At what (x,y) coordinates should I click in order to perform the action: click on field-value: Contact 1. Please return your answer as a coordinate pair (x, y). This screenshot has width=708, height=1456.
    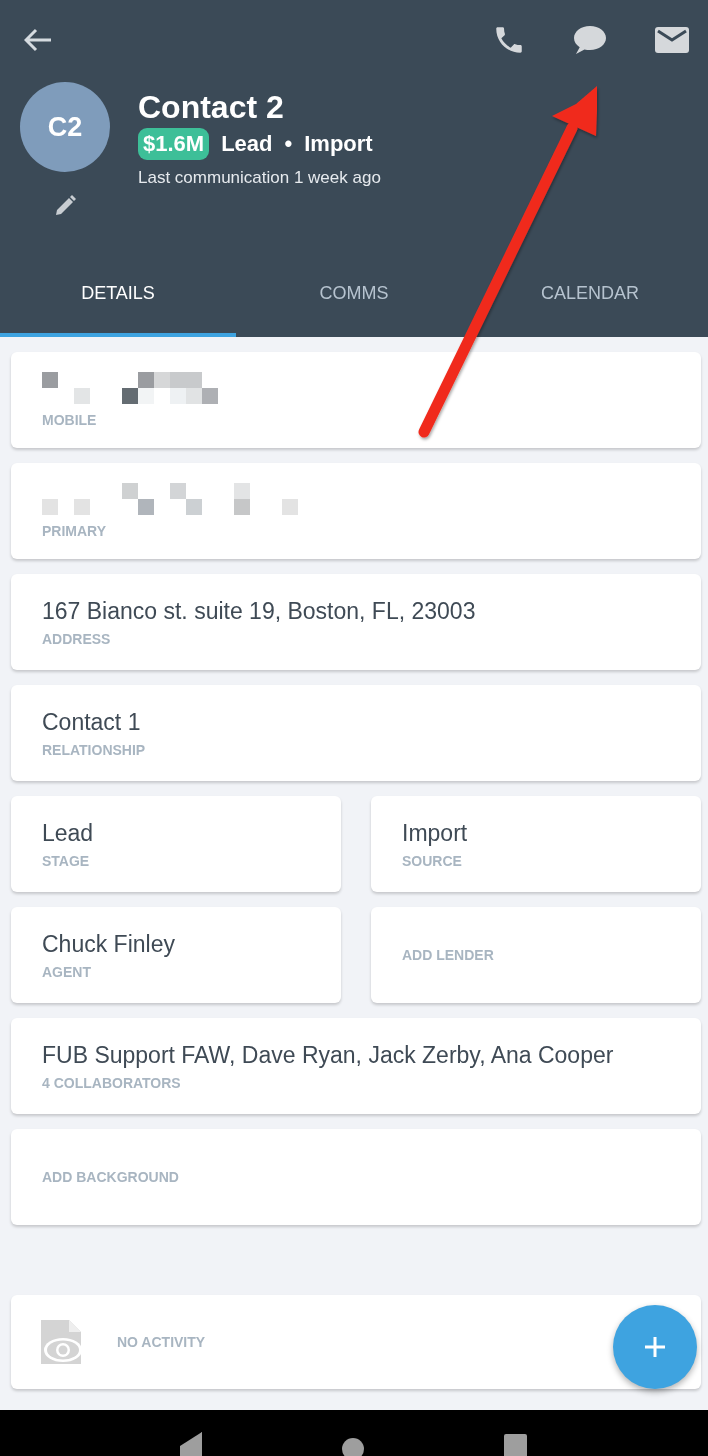
    Looking at the image, I should click on (92, 722).